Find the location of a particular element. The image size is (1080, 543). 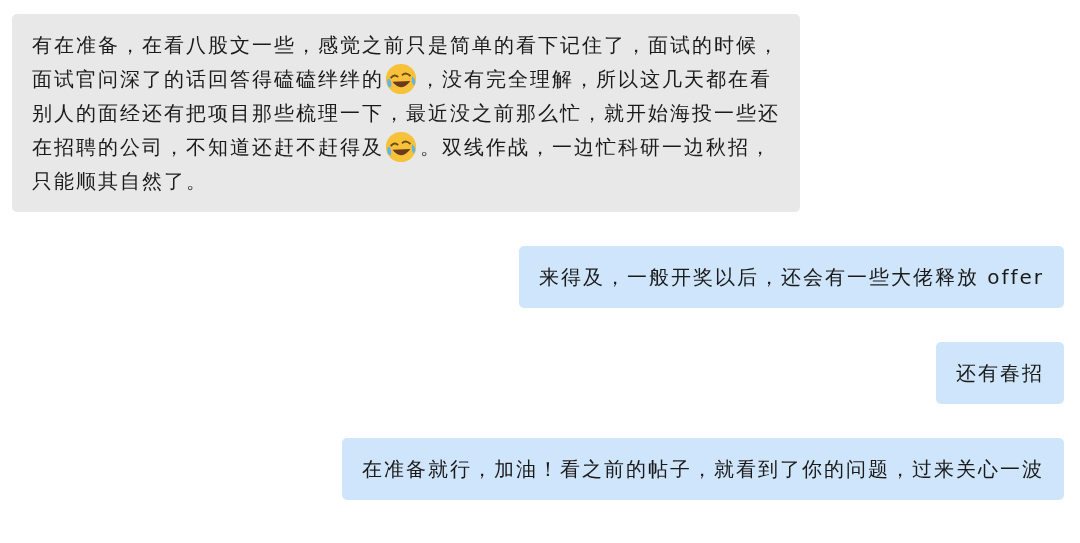

message-text: 在招聘的公司，不知道还赶不赶得及 is located at coordinates (208, 147).